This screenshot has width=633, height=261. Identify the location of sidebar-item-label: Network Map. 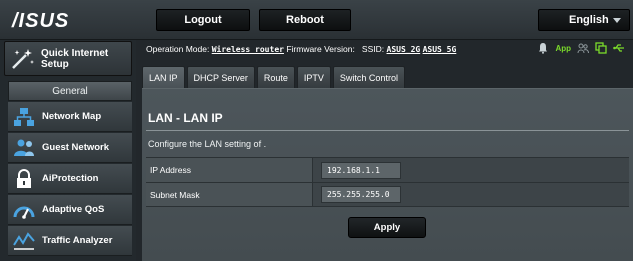
(72, 116).